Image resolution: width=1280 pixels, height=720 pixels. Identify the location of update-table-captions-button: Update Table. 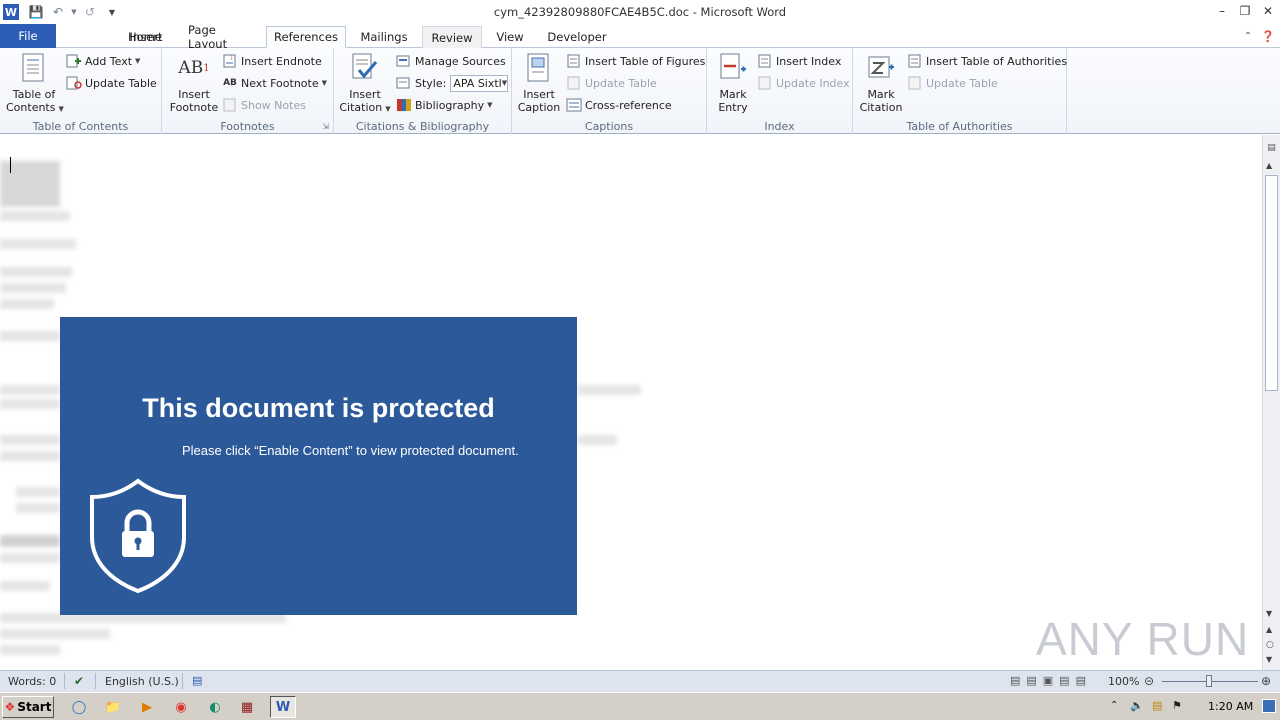
(611, 83).